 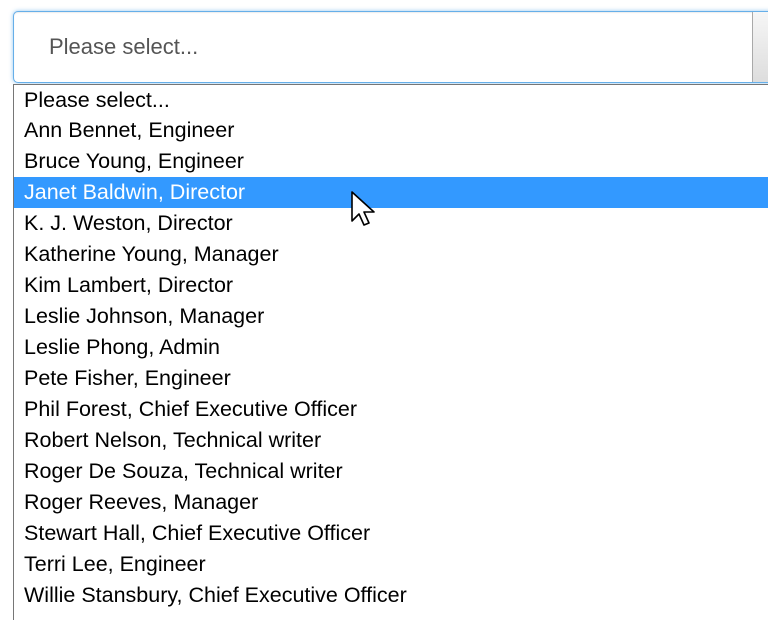 What do you see at coordinates (760, 47) in the screenshot?
I see `dropdown-toggle-button` at bounding box center [760, 47].